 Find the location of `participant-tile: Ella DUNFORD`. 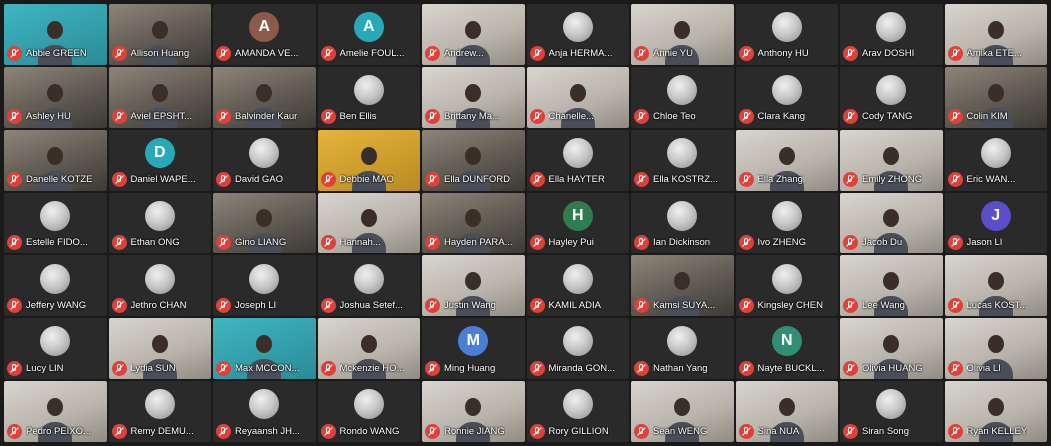

participant-tile: Ella DUNFORD is located at coordinates (473, 160).